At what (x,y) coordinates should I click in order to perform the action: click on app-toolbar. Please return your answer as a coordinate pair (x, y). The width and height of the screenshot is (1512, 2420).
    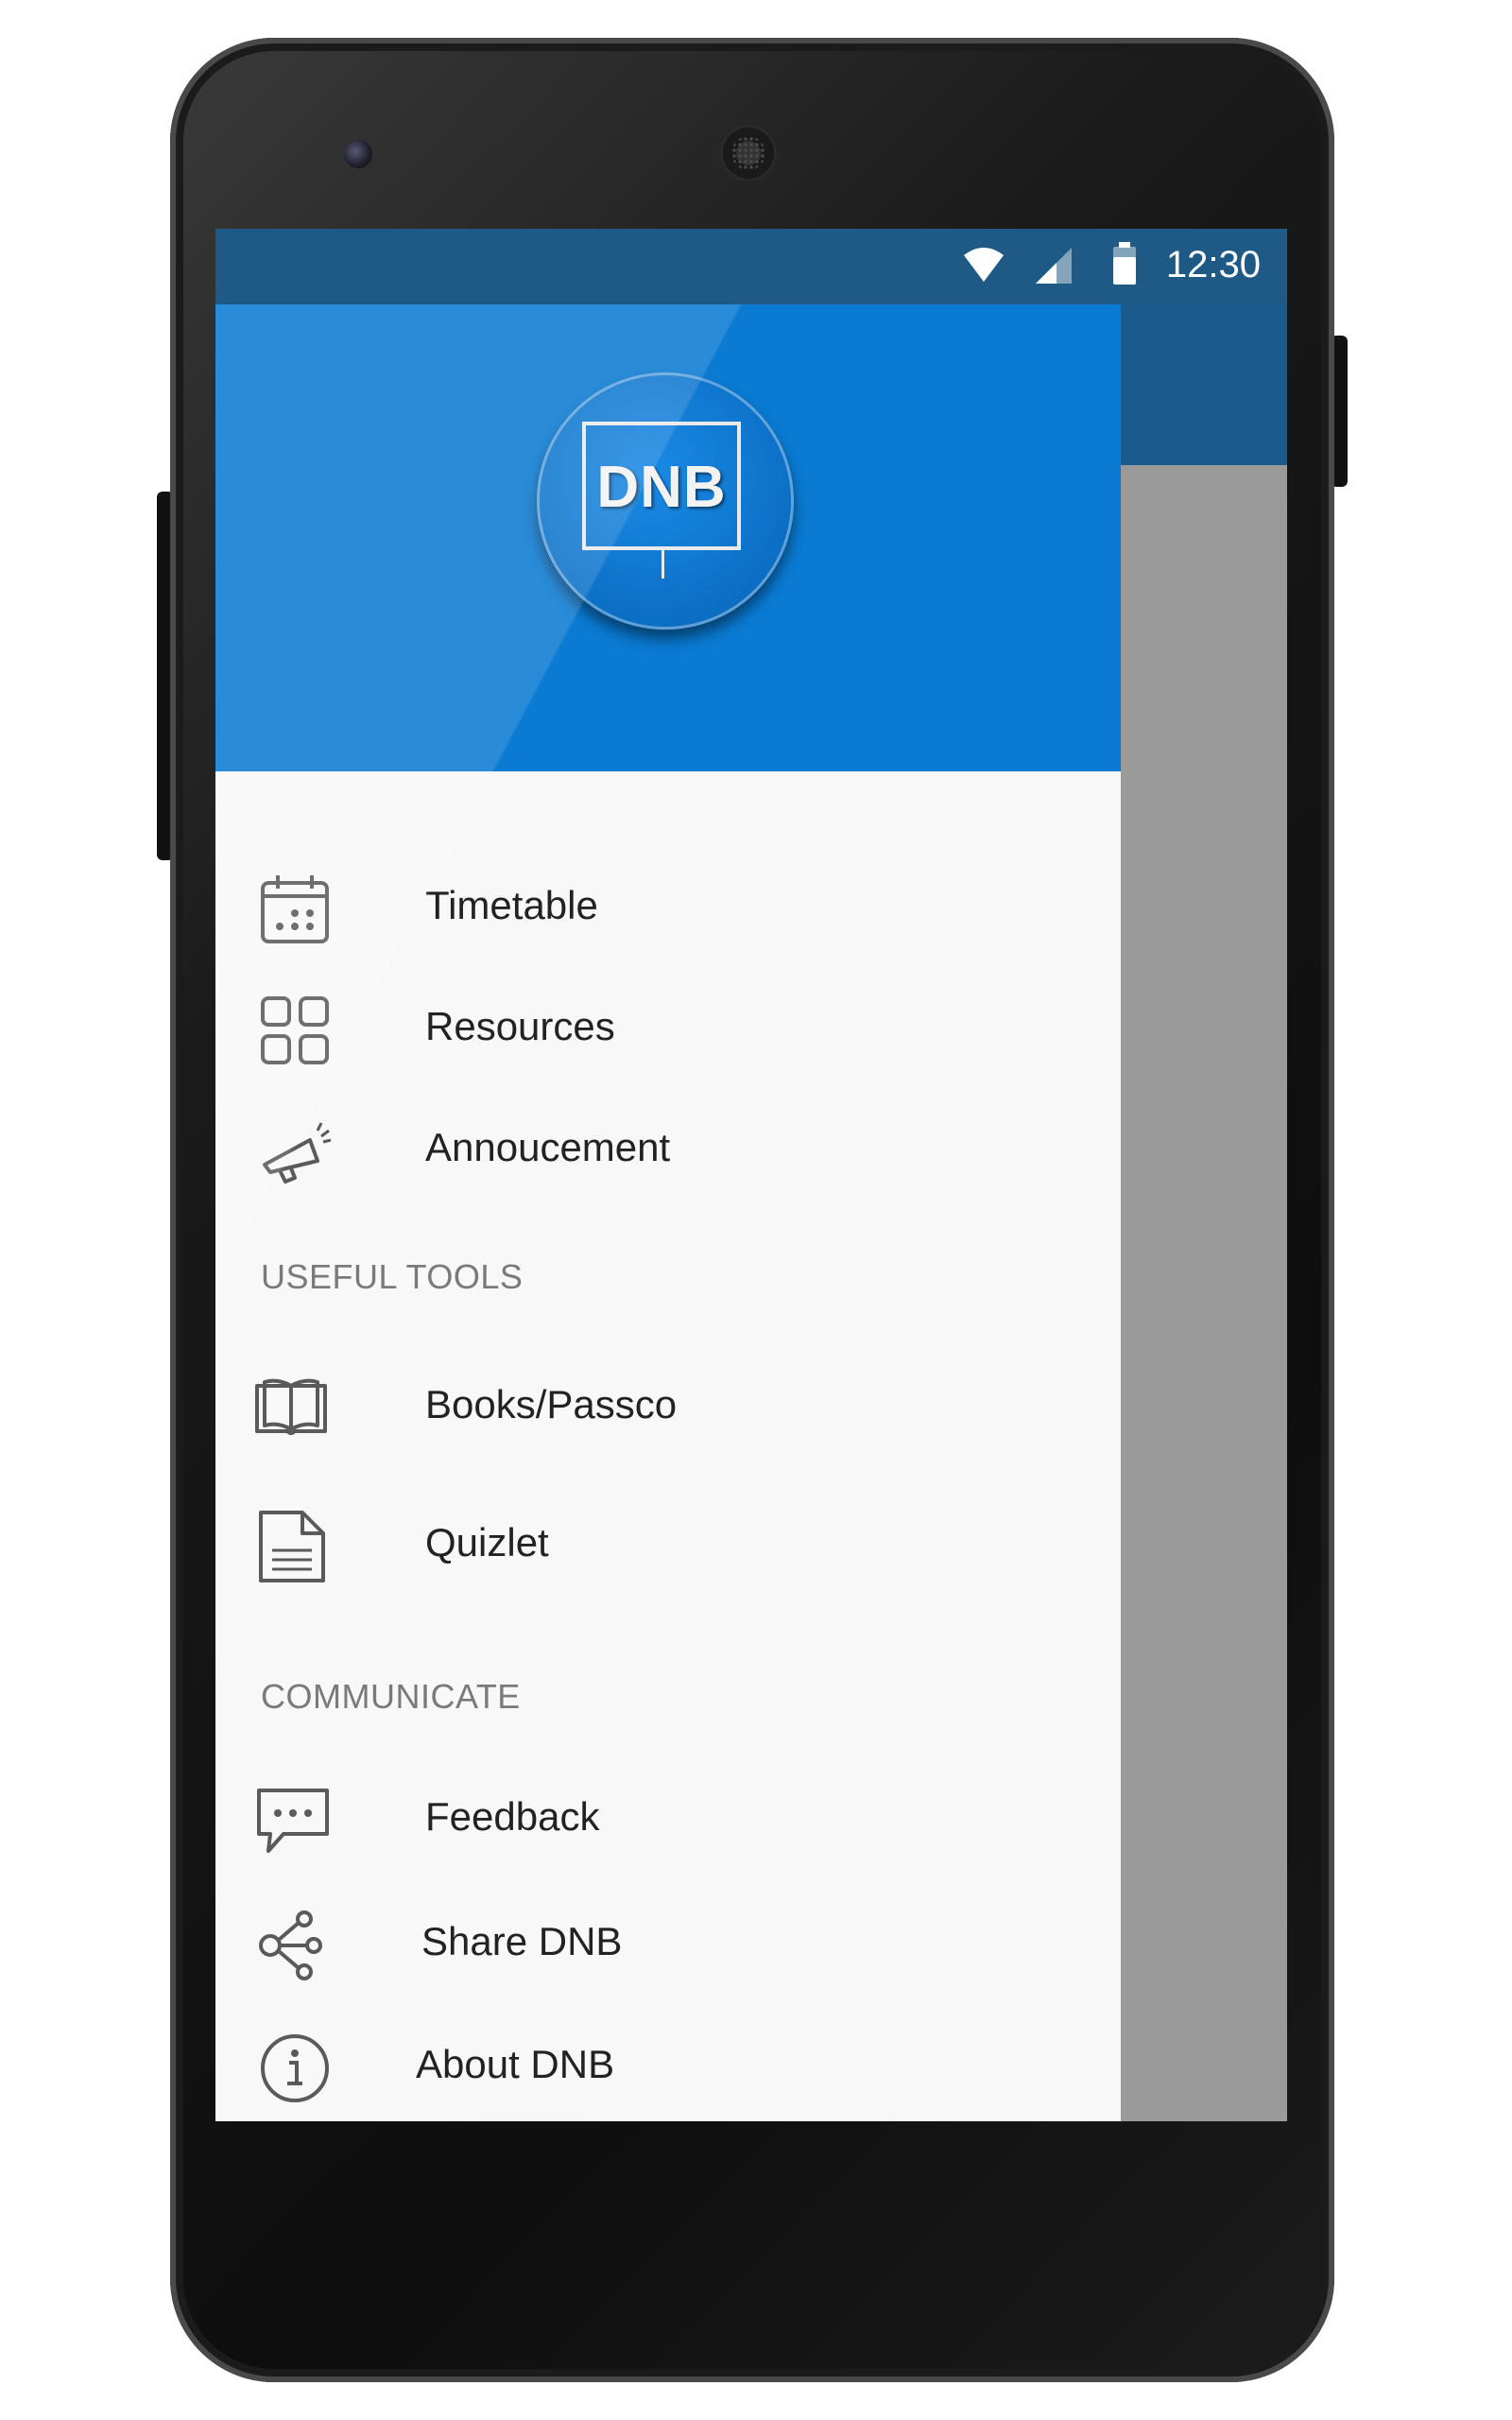
    Looking at the image, I should click on (1204, 384).